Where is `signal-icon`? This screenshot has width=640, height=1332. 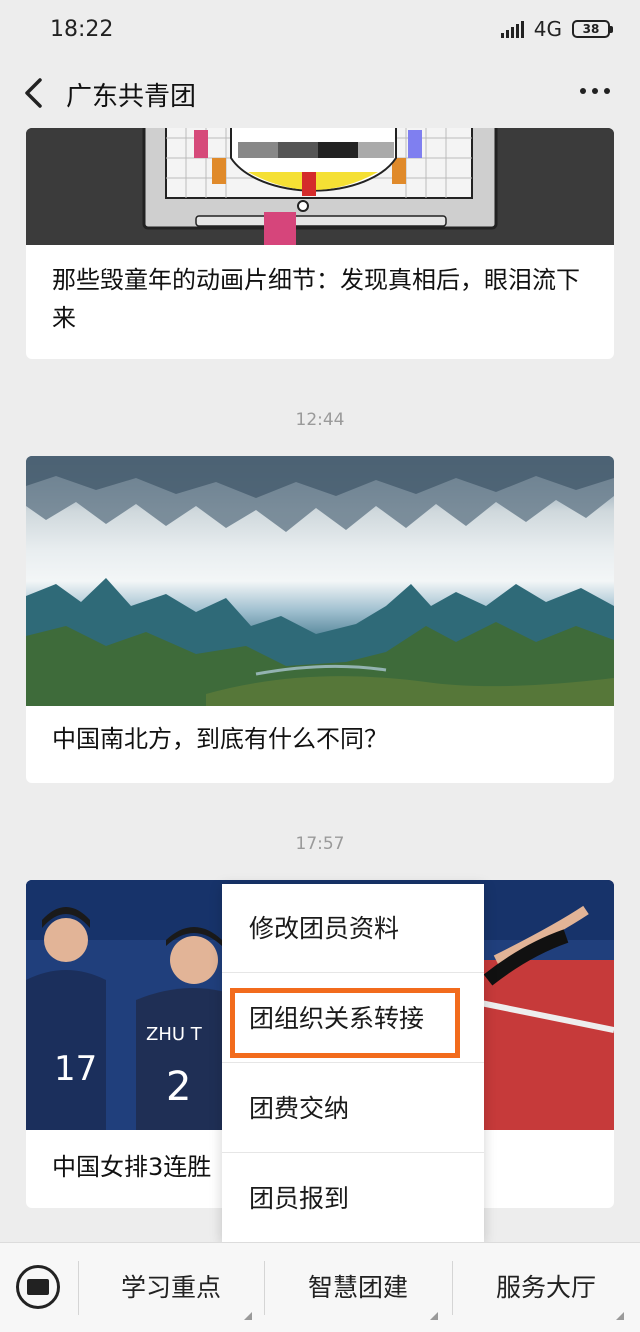 signal-icon is located at coordinates (512, 29).